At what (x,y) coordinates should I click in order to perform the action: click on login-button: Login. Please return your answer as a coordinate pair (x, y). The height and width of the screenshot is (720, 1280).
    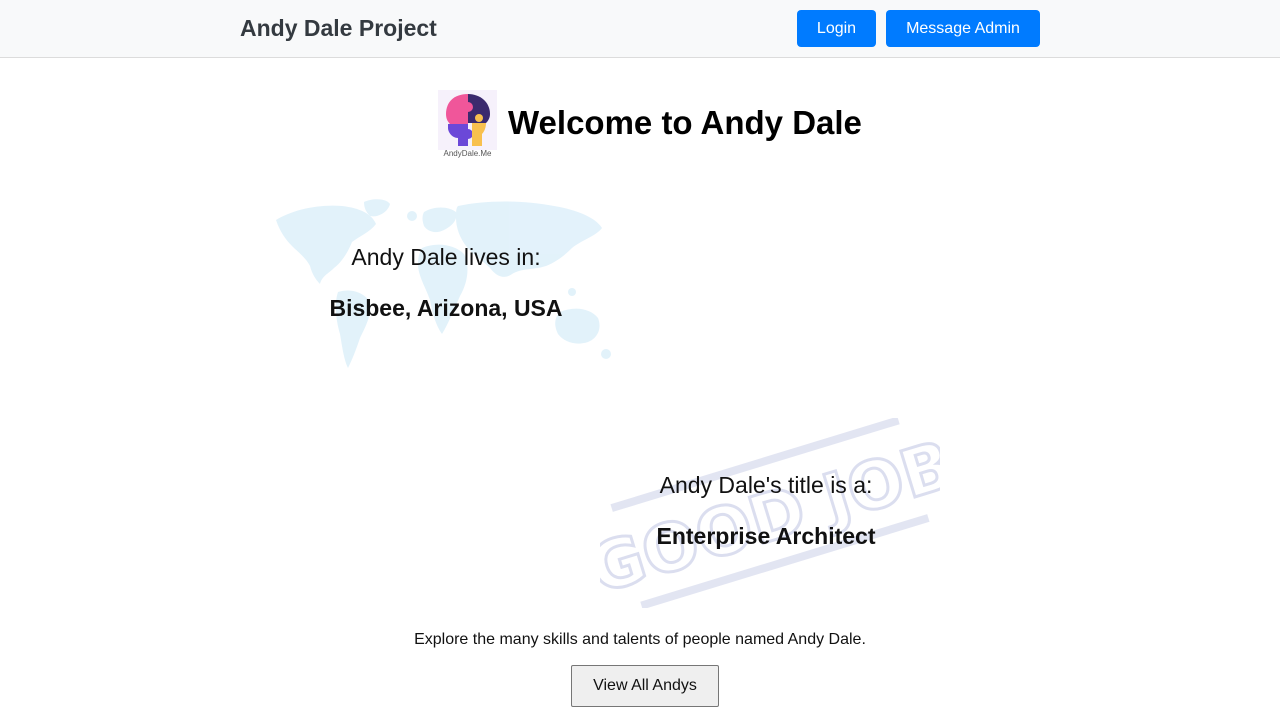
    Looking at the image, I should click on (836, 28).